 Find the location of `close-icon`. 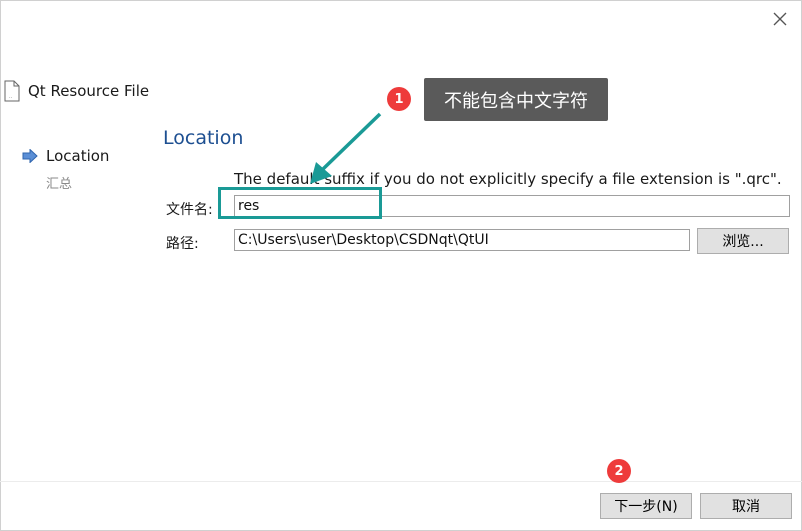

close-icon is located at coordinates (780, 19).